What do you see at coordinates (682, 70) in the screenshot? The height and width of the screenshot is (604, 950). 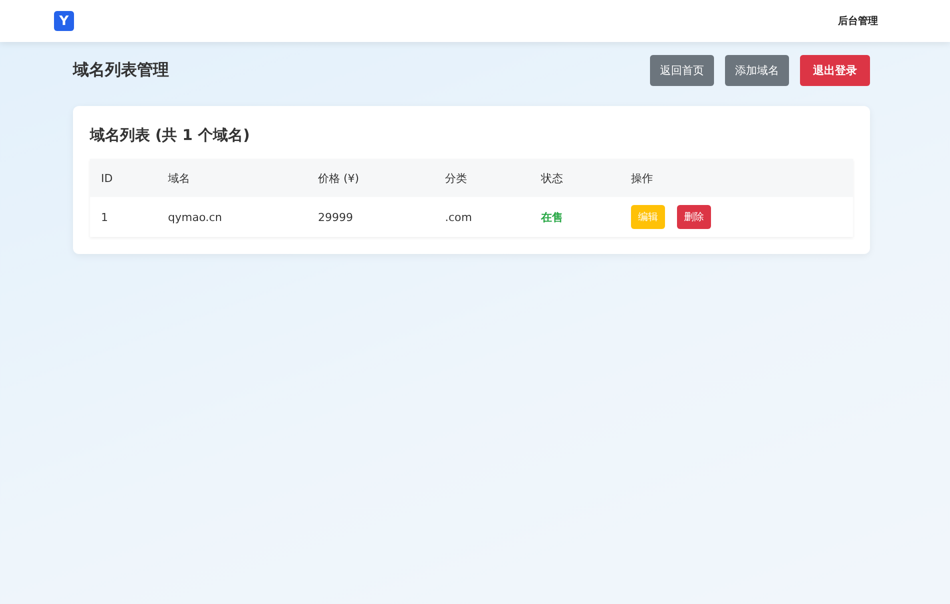 I see `header-button: 返回首页` at bounding box center [682, 70].